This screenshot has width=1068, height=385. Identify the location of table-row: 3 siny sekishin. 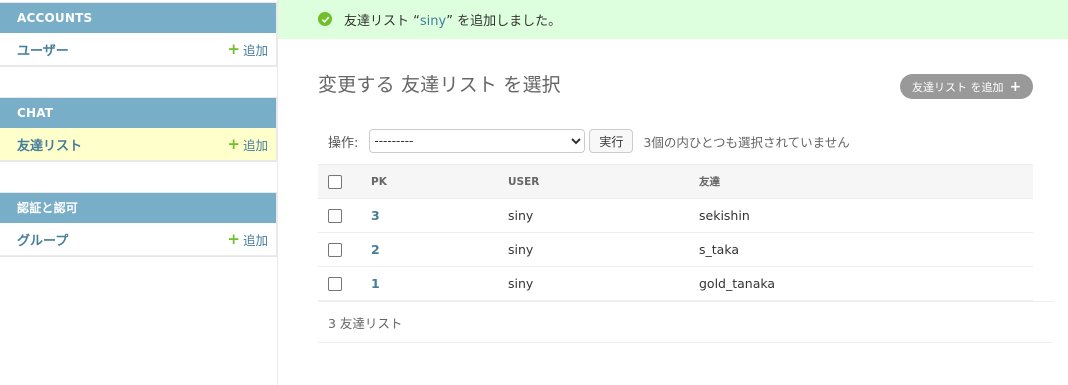
(675, 215).